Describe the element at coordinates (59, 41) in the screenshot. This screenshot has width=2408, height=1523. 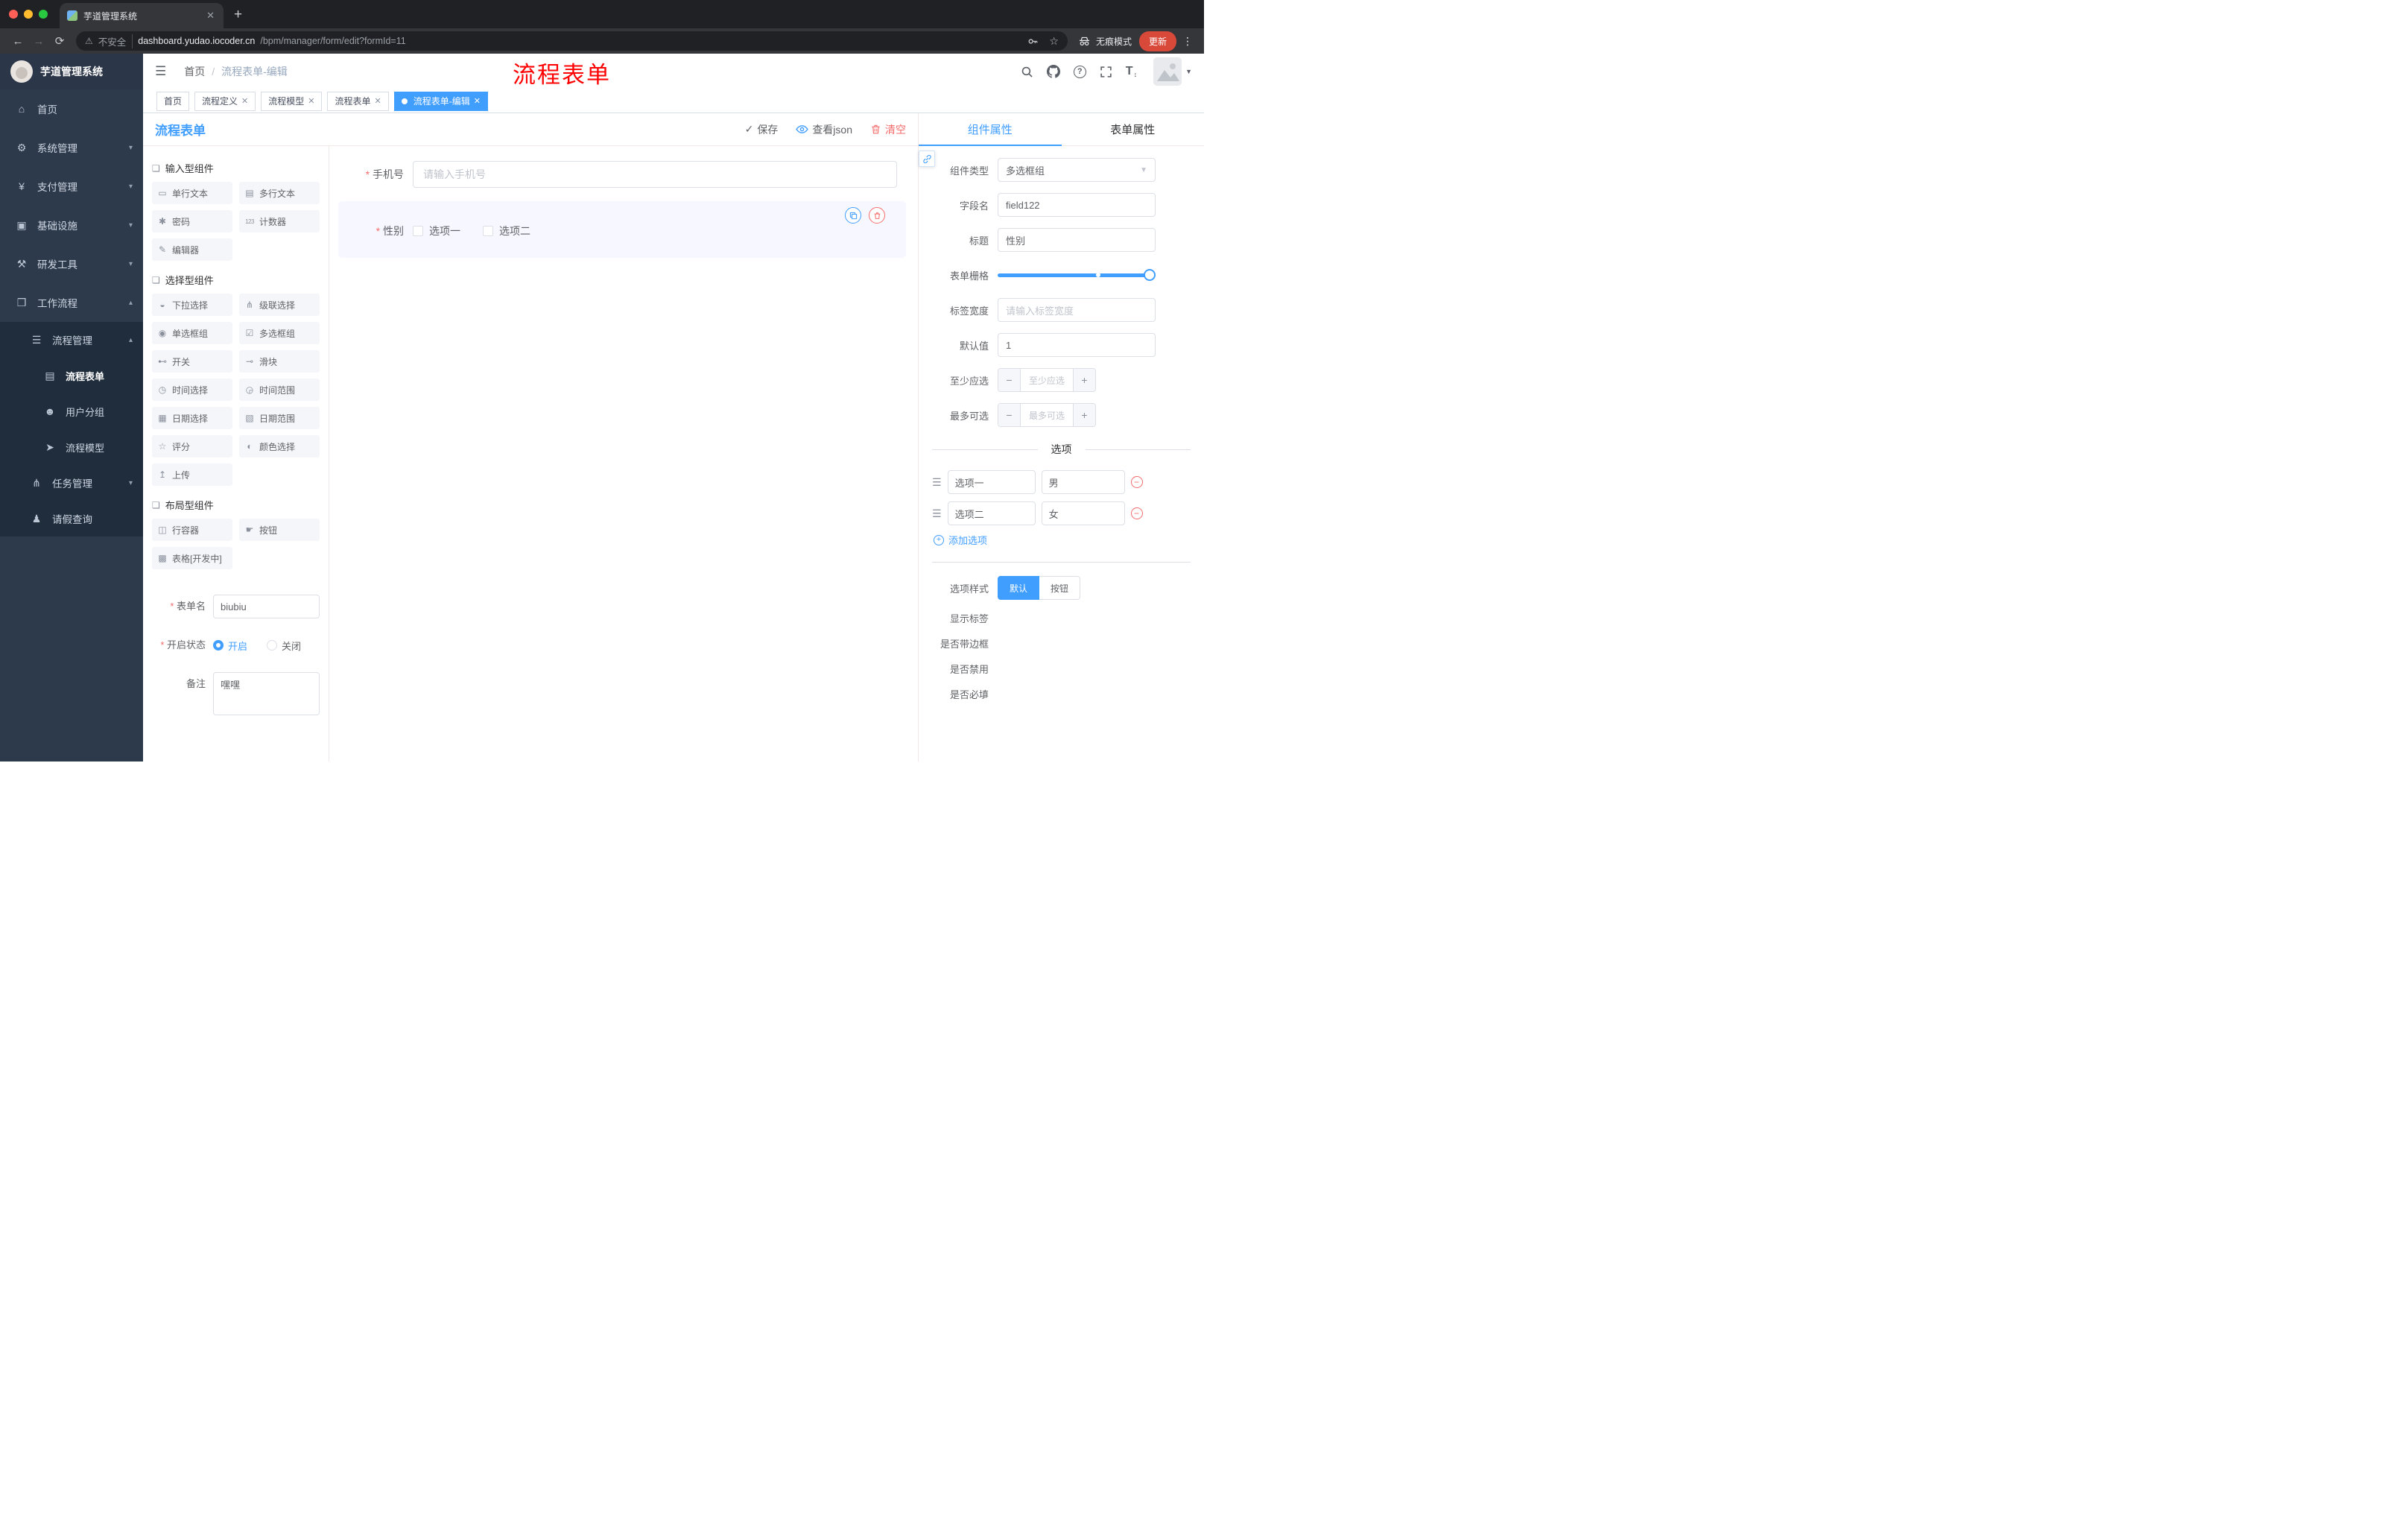
I see `reload-icon: ⟳` at that location.